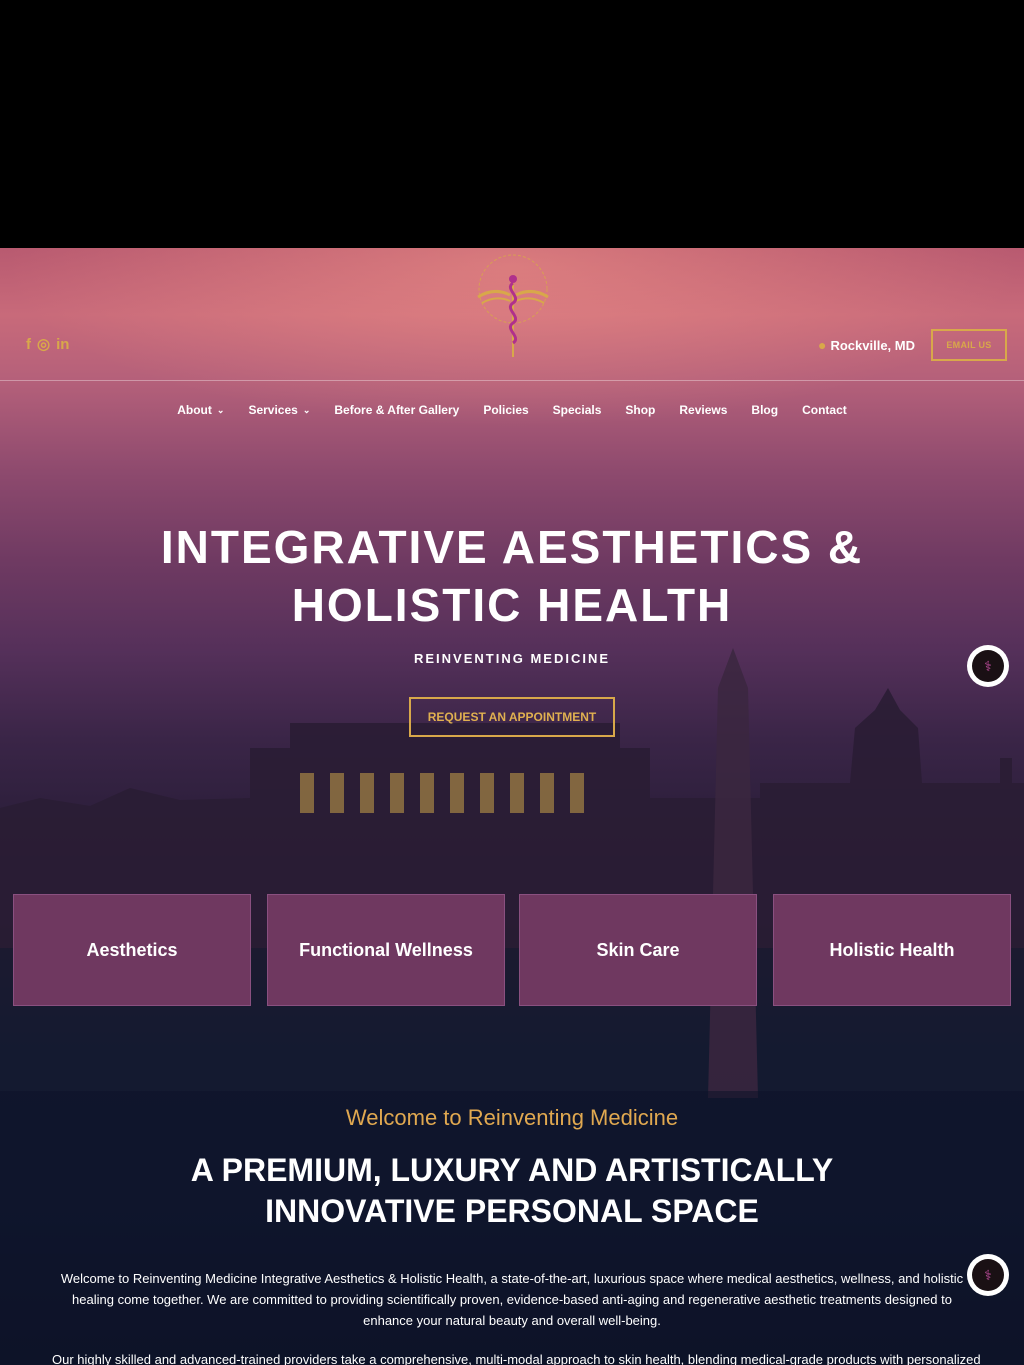  I want to click on nav-item-label: About, so click(194, 410).